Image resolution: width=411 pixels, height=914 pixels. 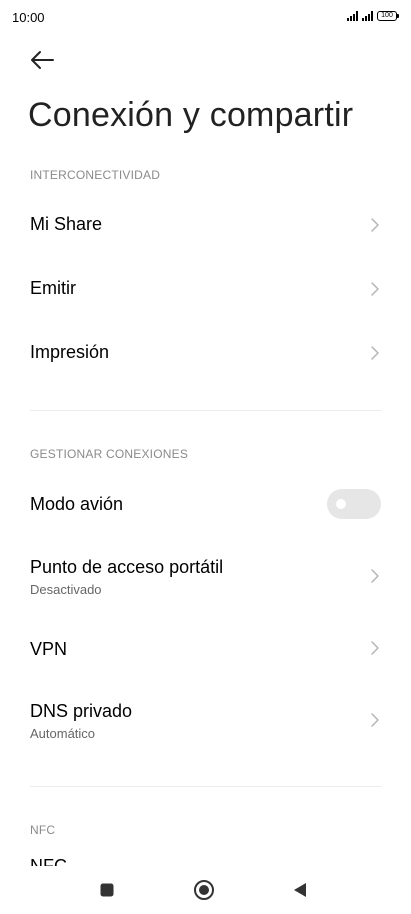 I want to click on battery-icon: 100, so click(x=388, y=16).